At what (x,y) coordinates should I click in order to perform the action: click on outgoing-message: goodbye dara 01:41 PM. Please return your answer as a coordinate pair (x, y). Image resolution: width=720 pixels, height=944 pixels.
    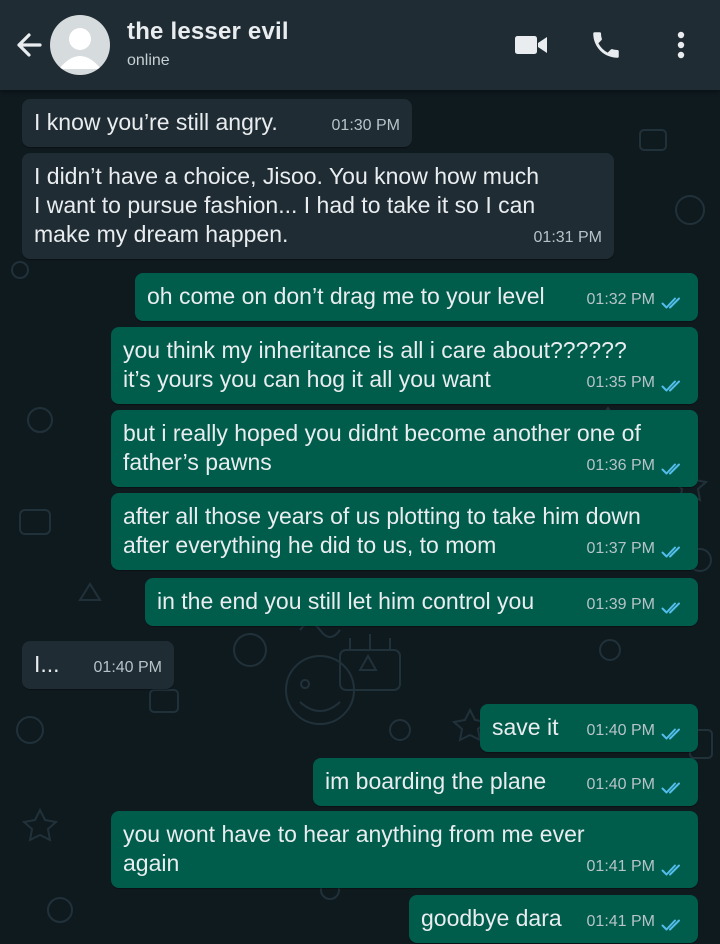
    Looking at the image, I should click on (553, 919).